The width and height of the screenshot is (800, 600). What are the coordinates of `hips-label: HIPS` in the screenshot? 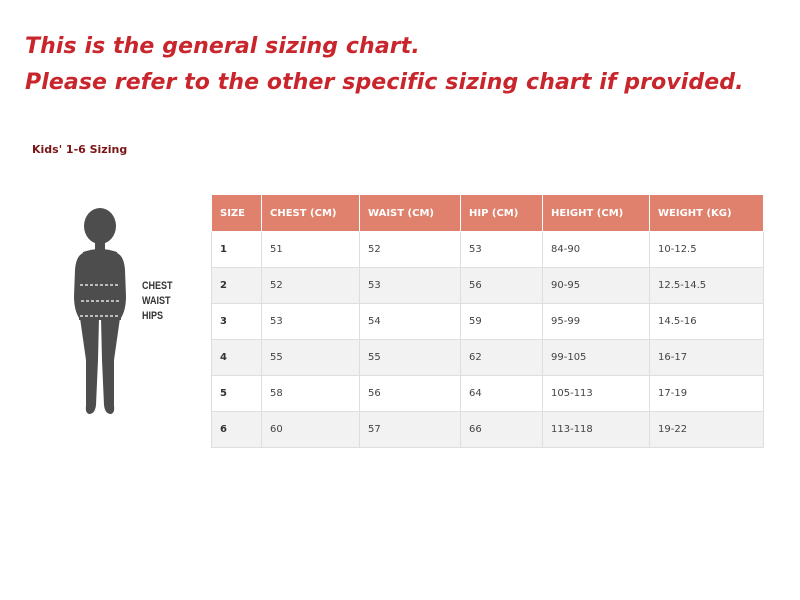 It's located at (153, 316).